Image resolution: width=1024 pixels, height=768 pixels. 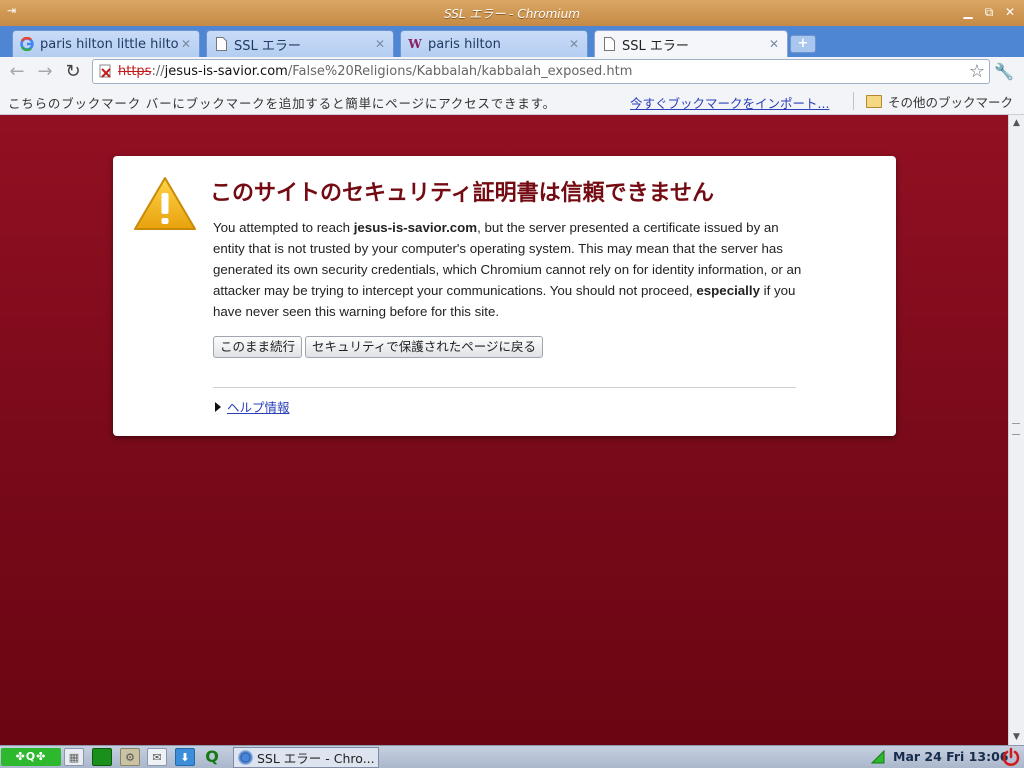 What do you see at coordinates (803, 44) in the screenshot?
I see `new-tab-button: +` at bounding box center [803, 44].